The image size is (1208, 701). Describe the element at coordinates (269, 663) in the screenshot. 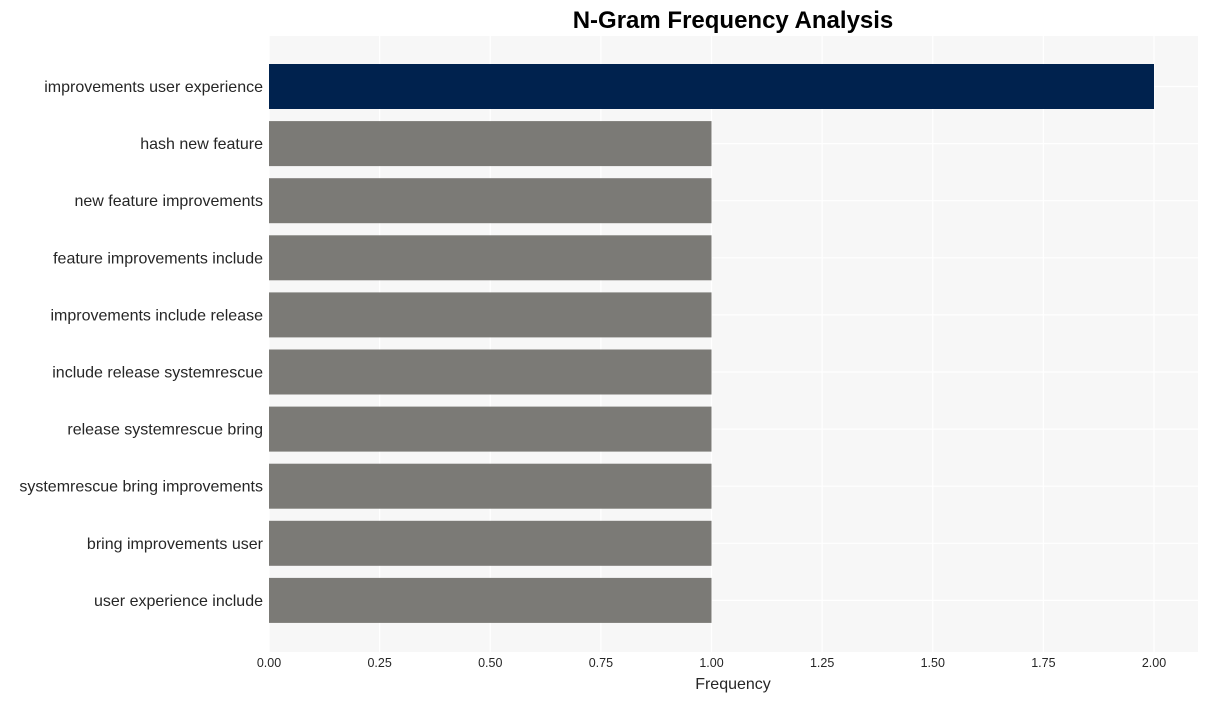

I see `x-tick-label: 0.00` at that location.